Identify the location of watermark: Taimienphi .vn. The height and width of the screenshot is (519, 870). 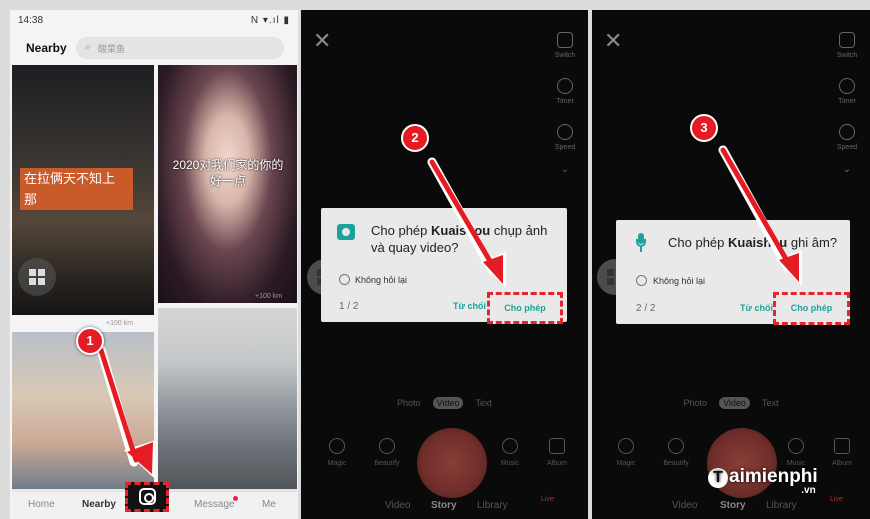
(763, 481).